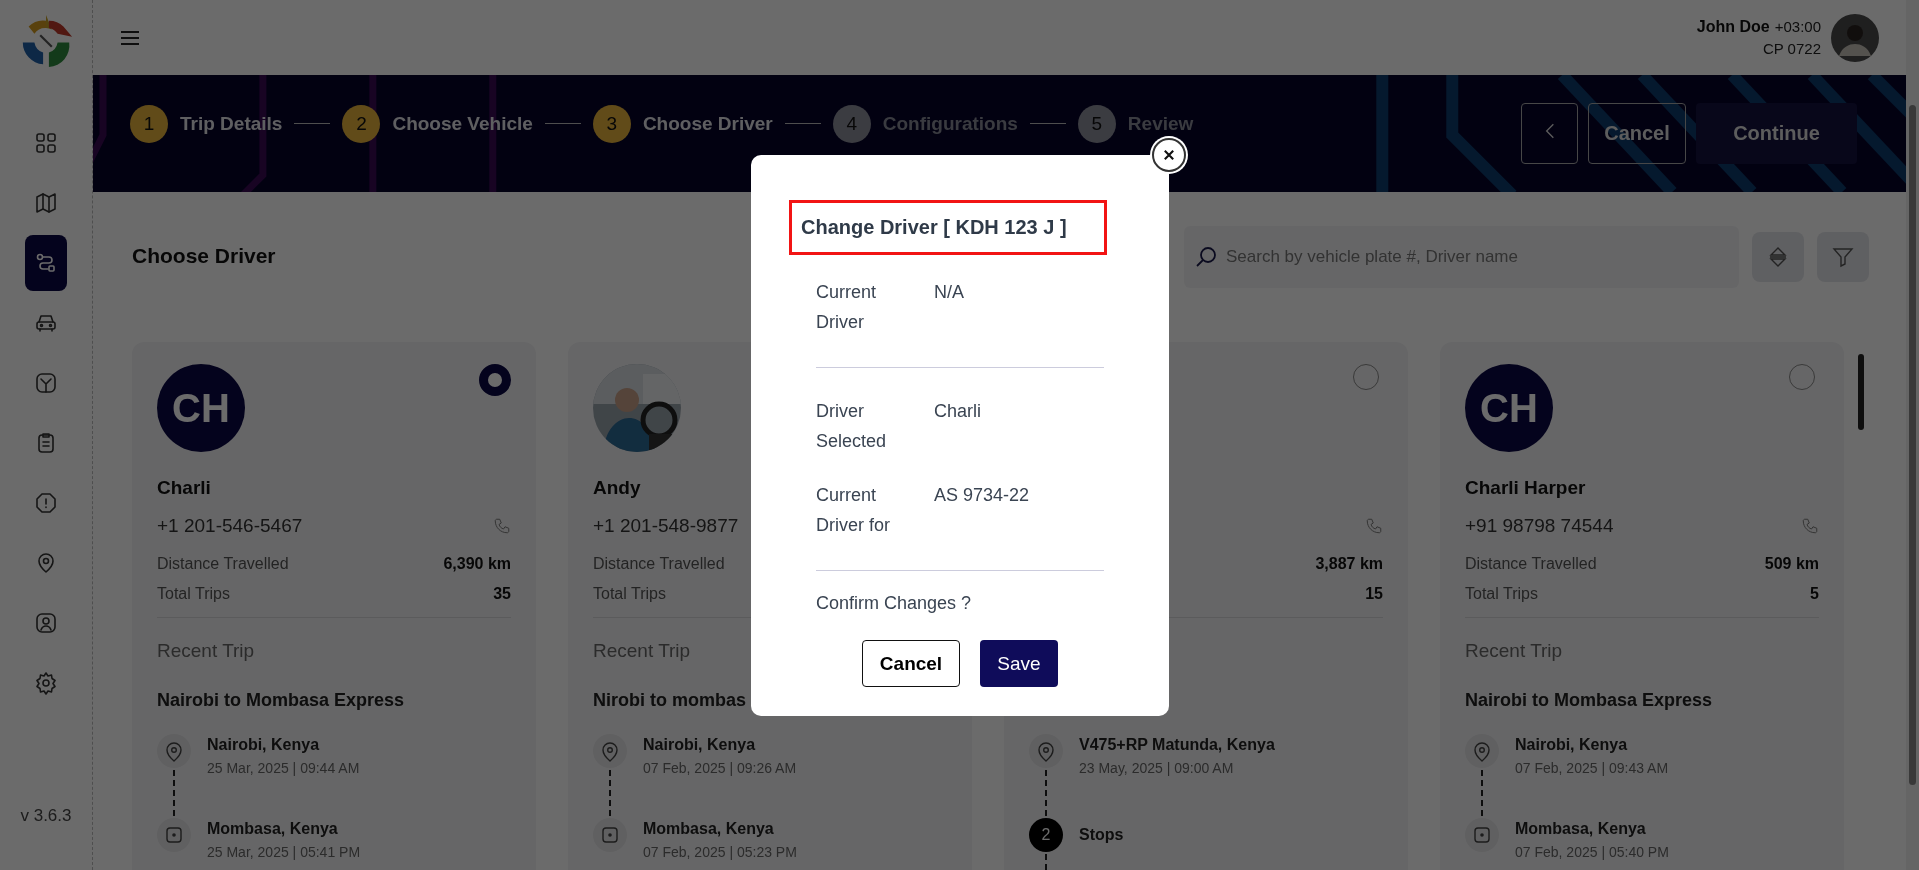 The height and width of the screenshot is (870, 1919). I want to click on phone-number: +1 201-546-5467, so click(230, 526).